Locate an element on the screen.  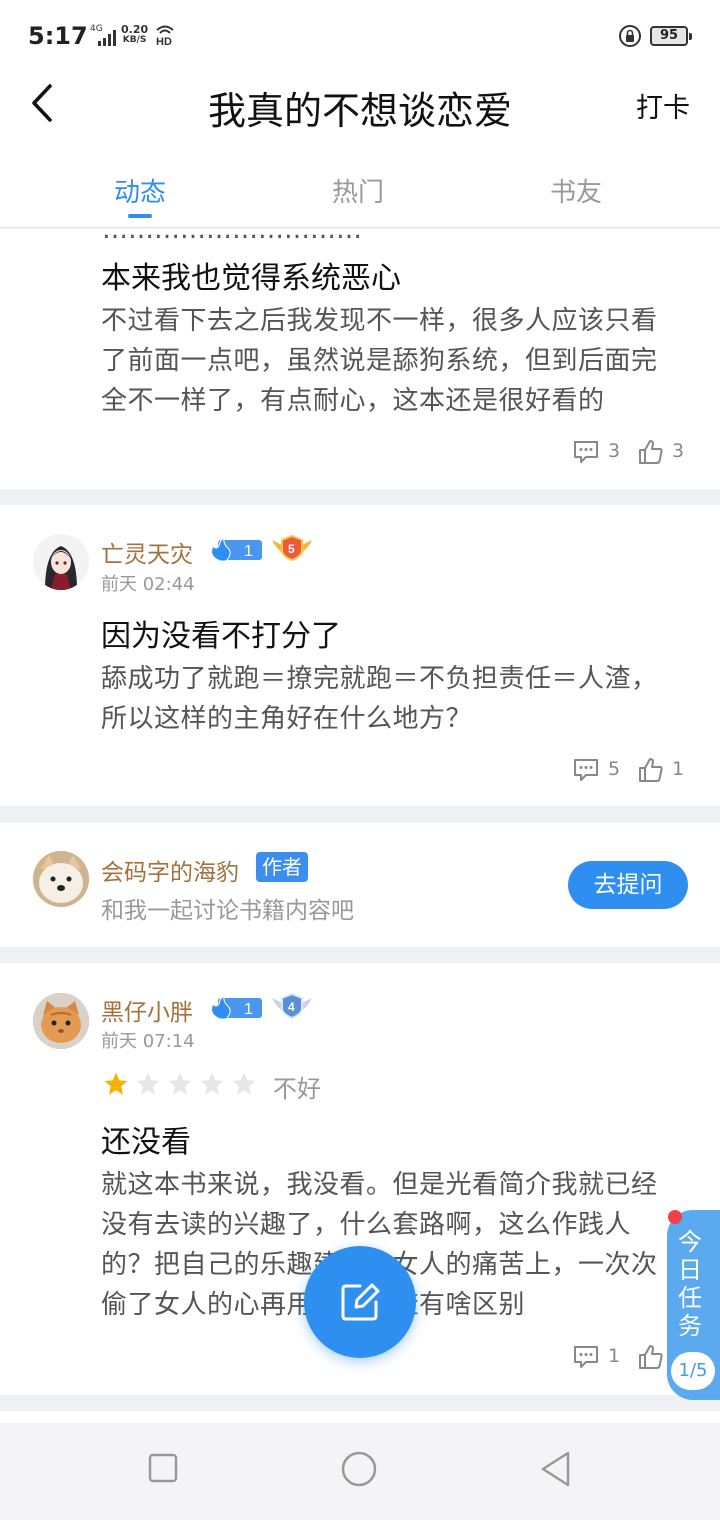
rank-medal-badge: 4 is located at coordinates (292, 1006).